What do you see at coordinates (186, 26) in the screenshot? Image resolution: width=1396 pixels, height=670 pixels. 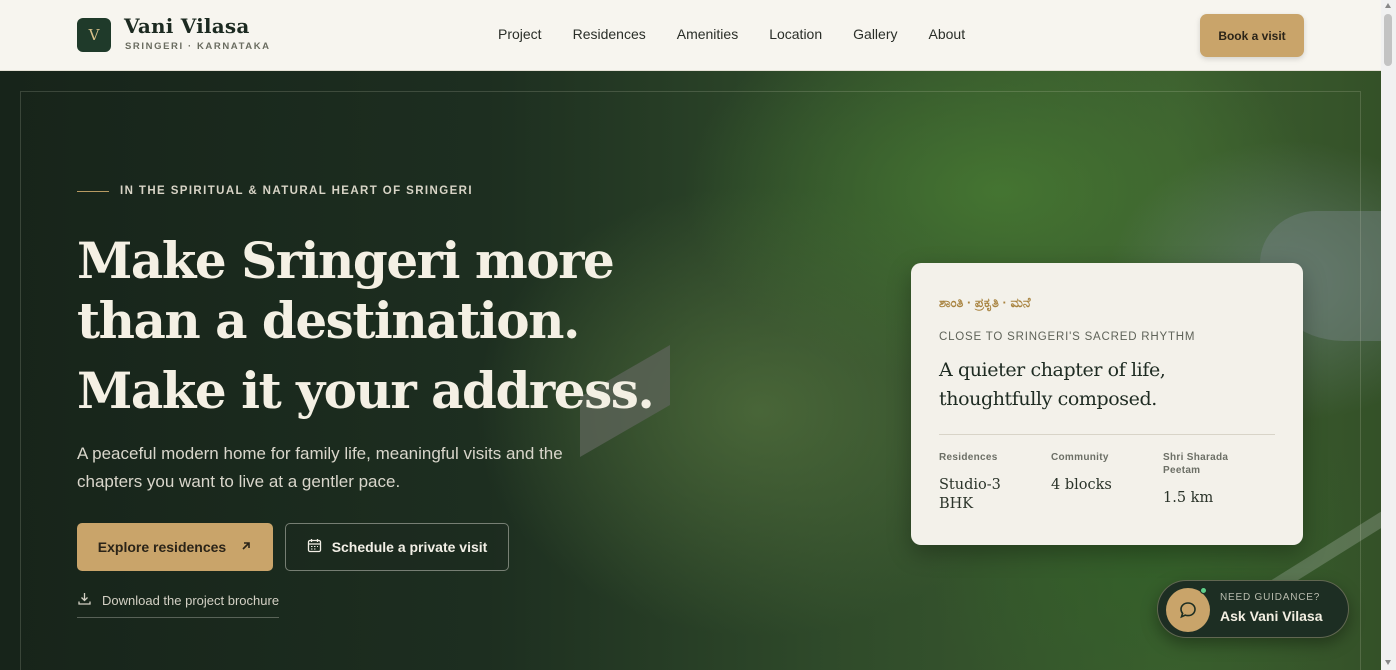 I see `brand-name: Vani Vilasa` at bounding box center [186, 26].